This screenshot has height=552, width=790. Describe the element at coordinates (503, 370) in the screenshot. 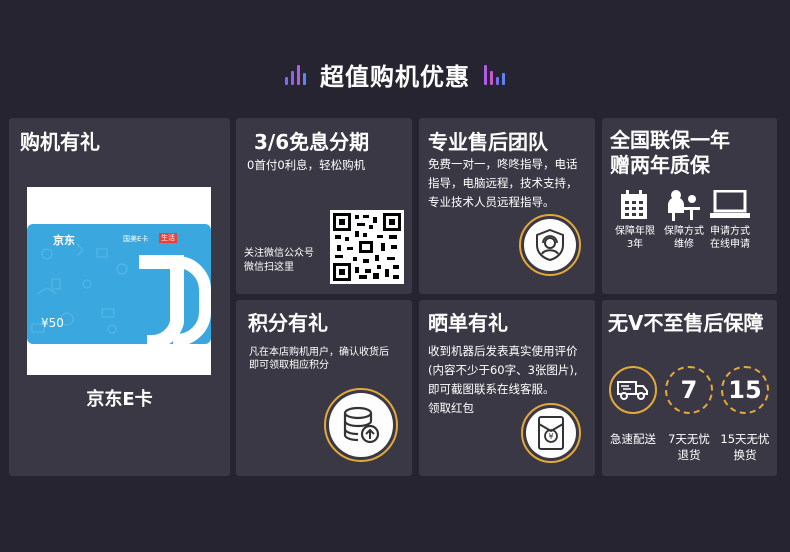

I see `review-desc-2: (内容不少于60字、3张图片),` at that location.